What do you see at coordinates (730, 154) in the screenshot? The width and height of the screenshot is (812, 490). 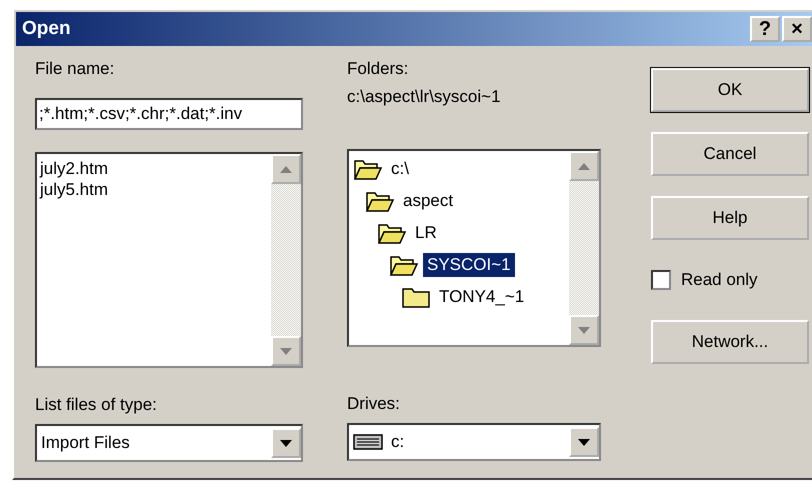 I see `cancel-button: Cancel` at bounding box center [730, 154].